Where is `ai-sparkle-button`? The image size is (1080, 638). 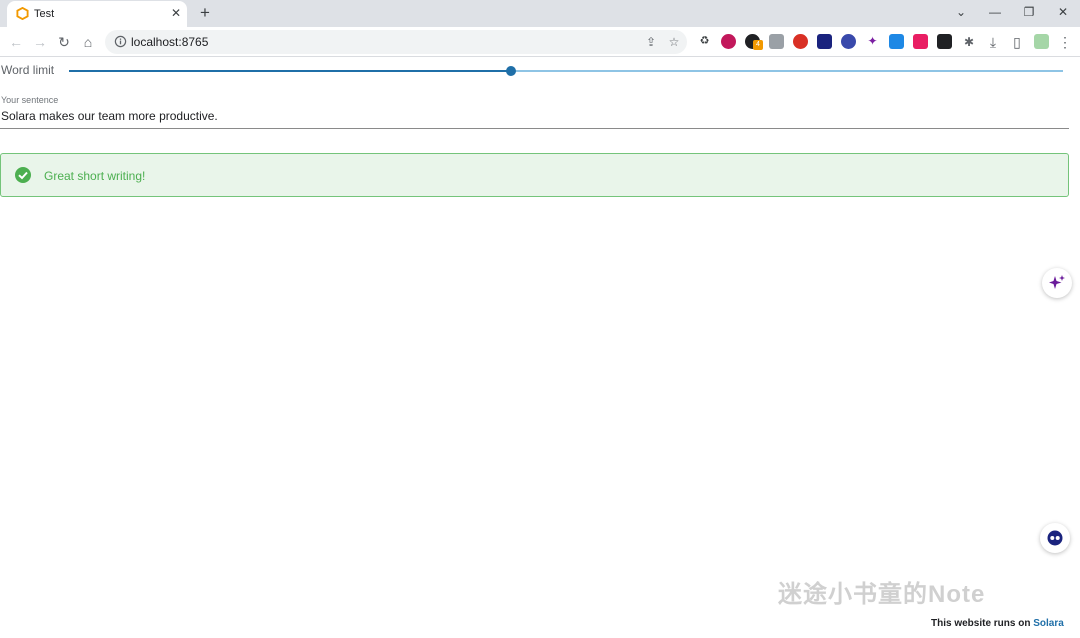
ai-sparkle-button is located at coordinates (1057, 283).